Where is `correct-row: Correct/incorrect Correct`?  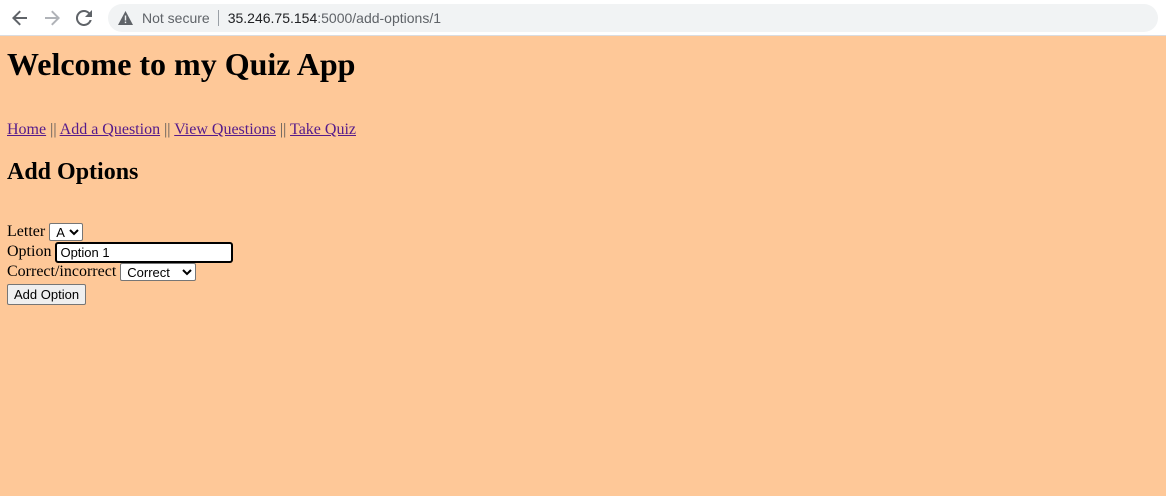
correct-row: Correct/incorrect Correct is located at coordinates (120, 272).